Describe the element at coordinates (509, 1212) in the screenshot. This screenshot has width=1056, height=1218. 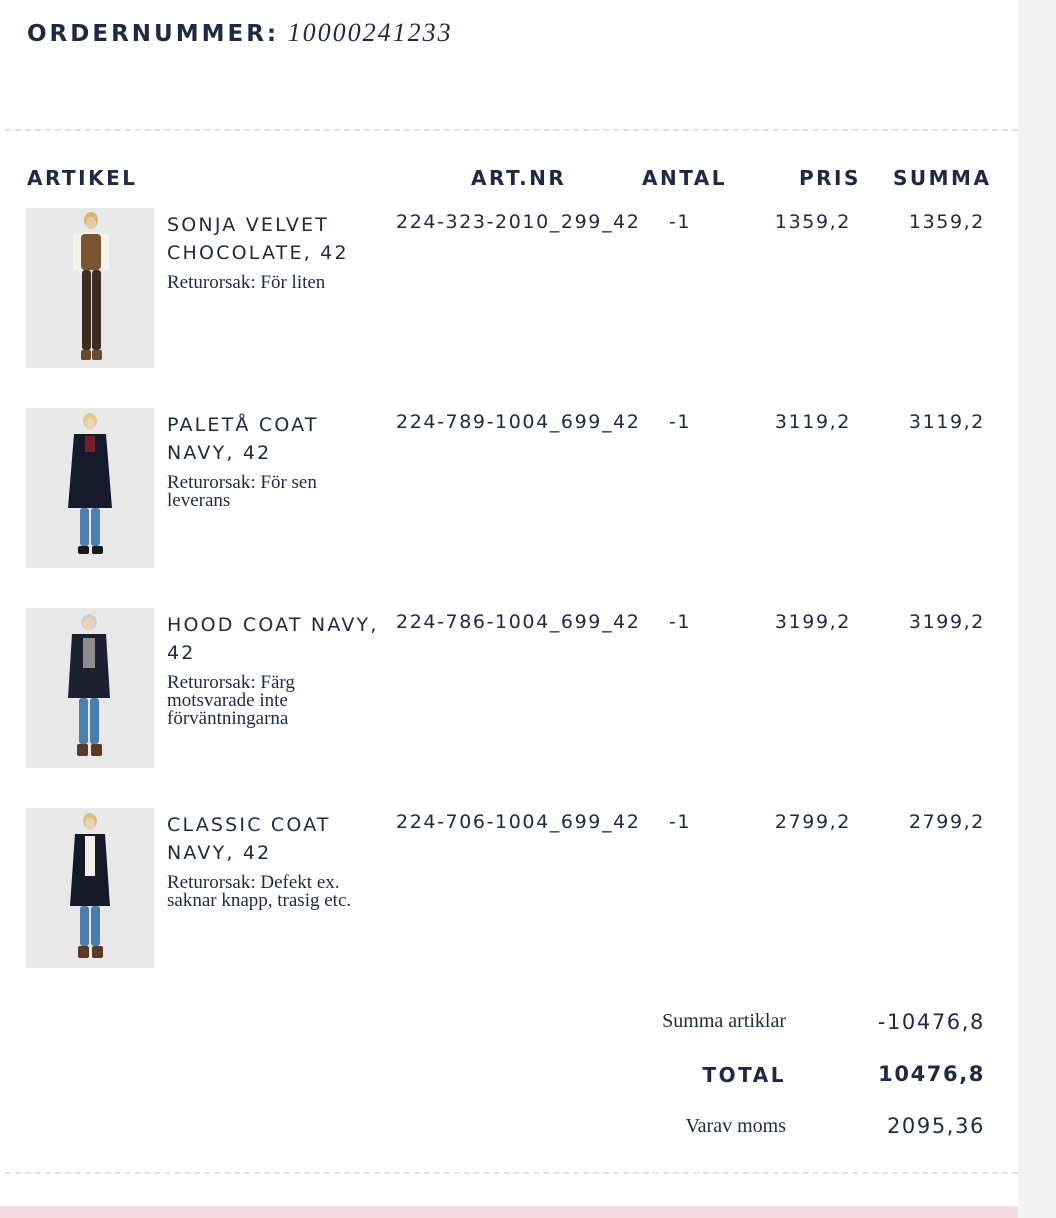
I see `footer-band` at that location.